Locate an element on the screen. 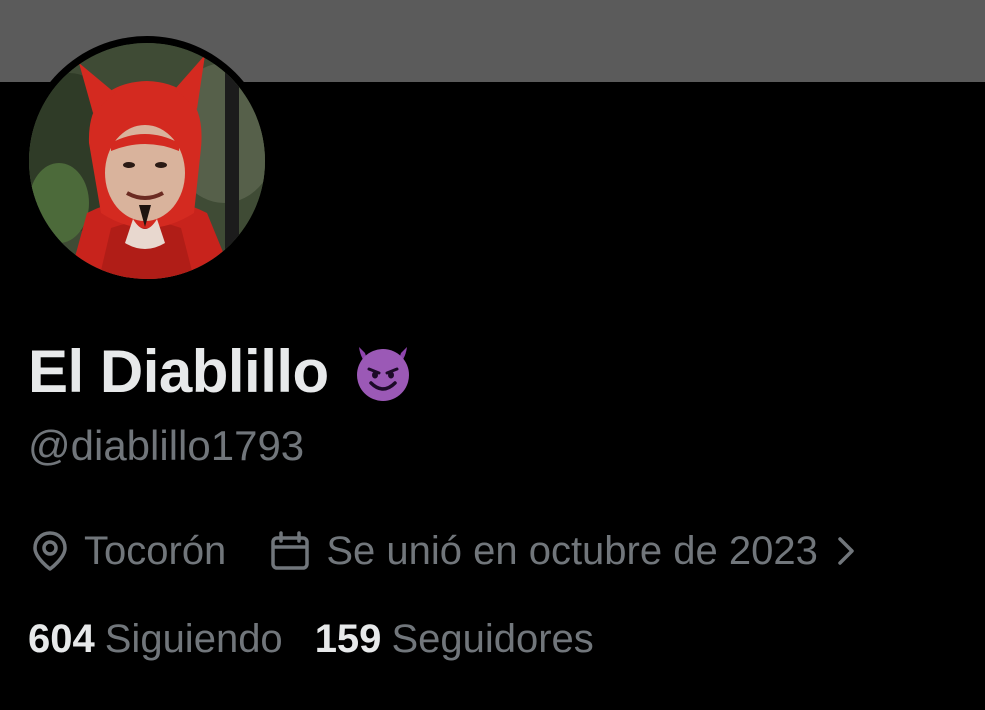 This screenshot has height=710, width=985. joined-date-label: Se unió en octubre de 2023 is located at coordinates (572, 550).